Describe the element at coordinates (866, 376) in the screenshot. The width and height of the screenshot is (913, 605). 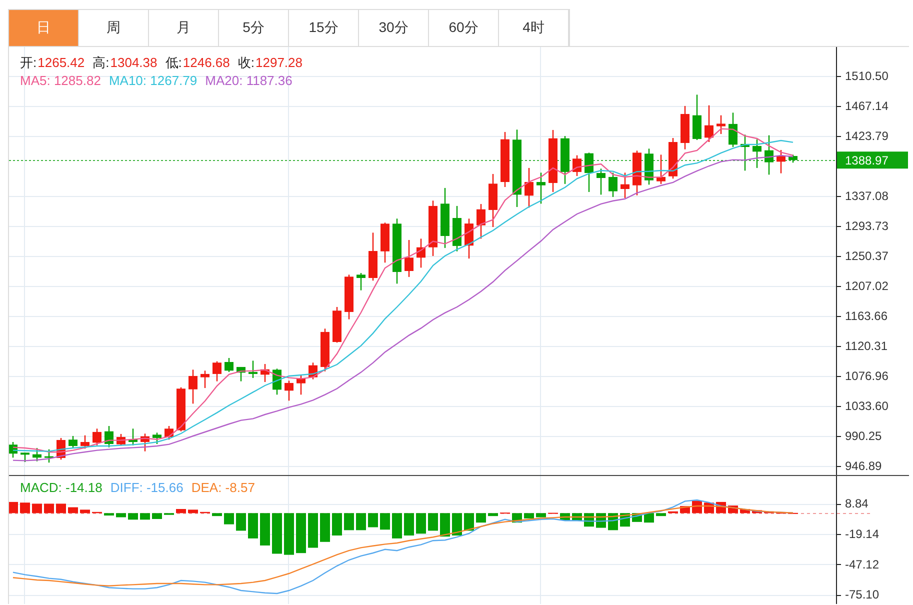
I see `axis-label: 1076.96` at that location.